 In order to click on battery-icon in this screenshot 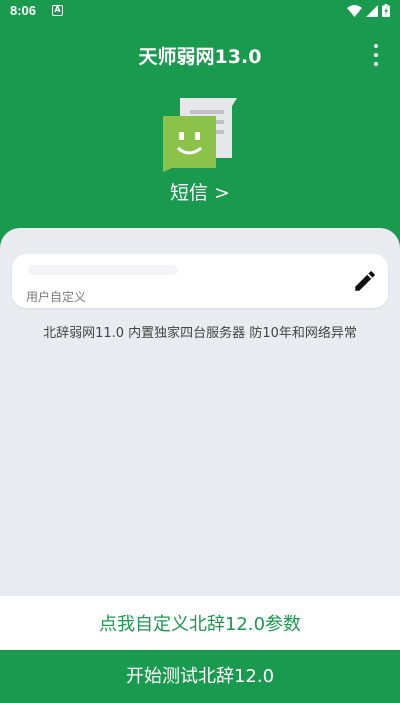, I will do `click(386, 10)`.